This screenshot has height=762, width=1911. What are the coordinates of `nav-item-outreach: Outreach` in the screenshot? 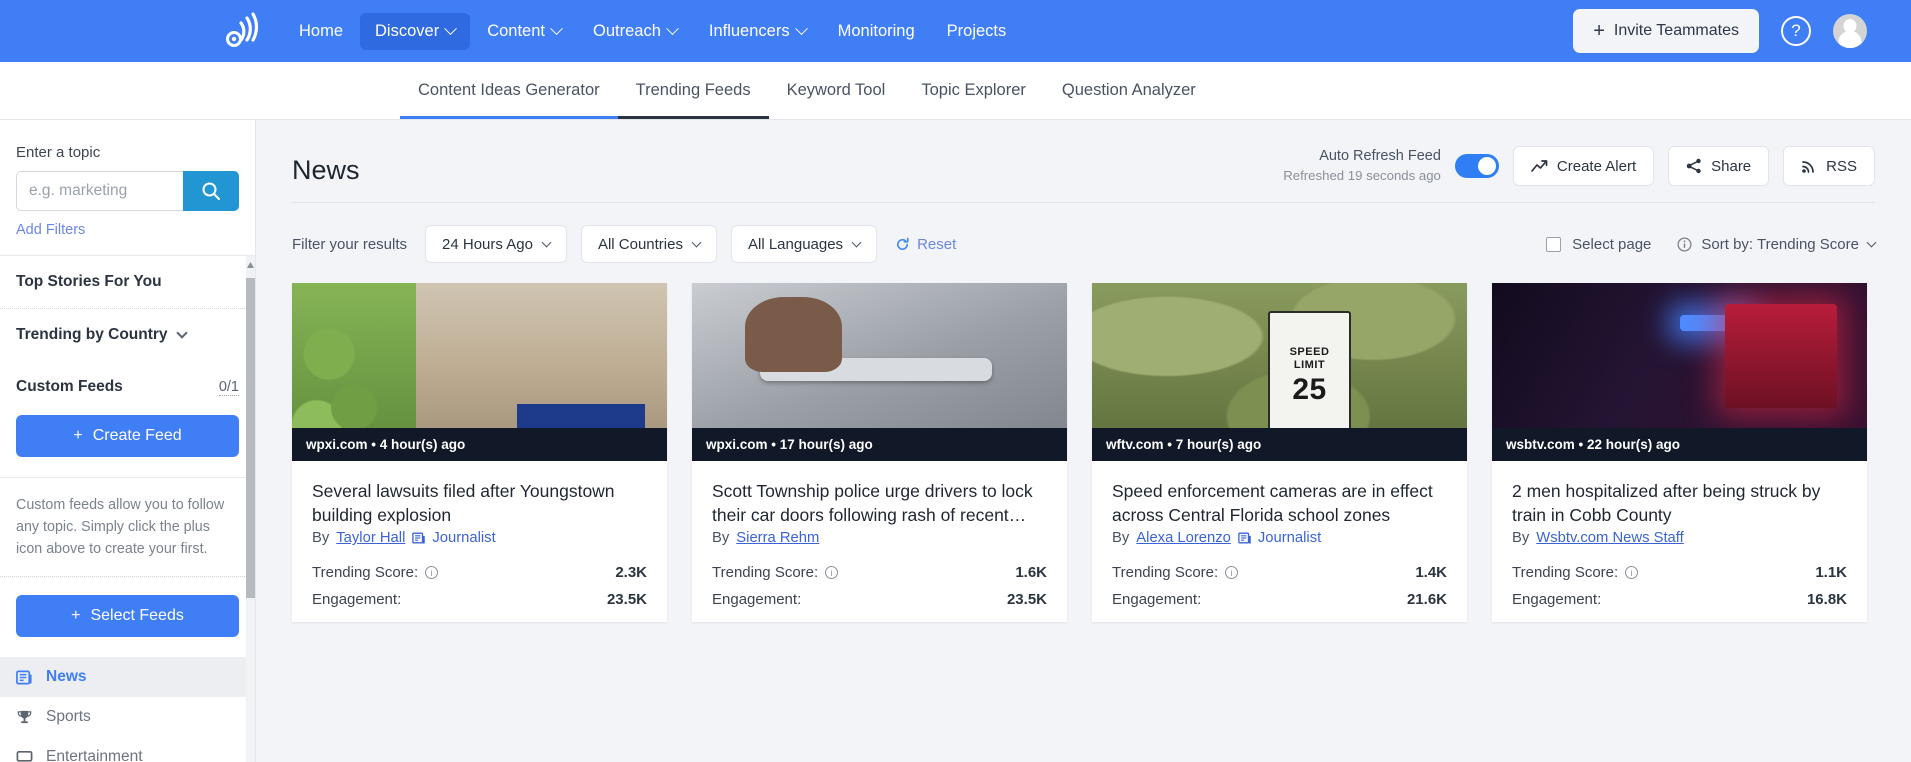 It's located at (635, 31).